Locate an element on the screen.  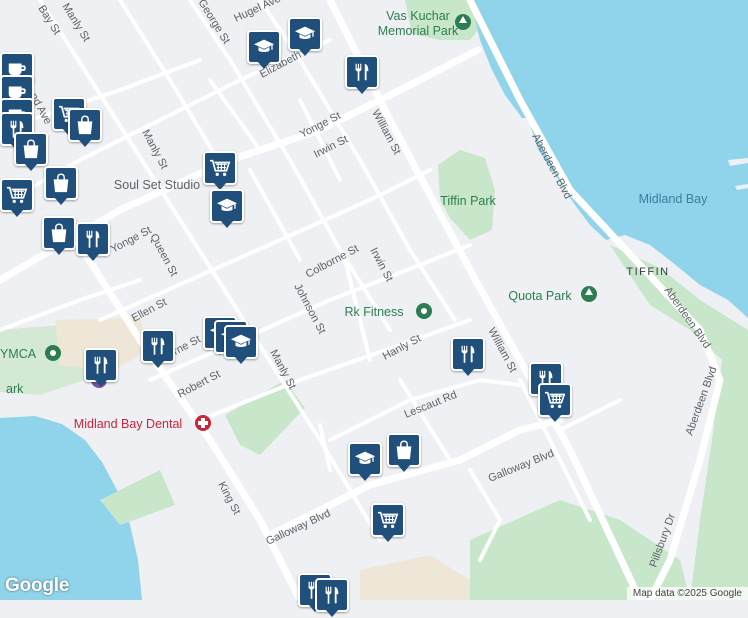
business-label-soul-set: Soul Set Studio is located at coordinates (157, 185).